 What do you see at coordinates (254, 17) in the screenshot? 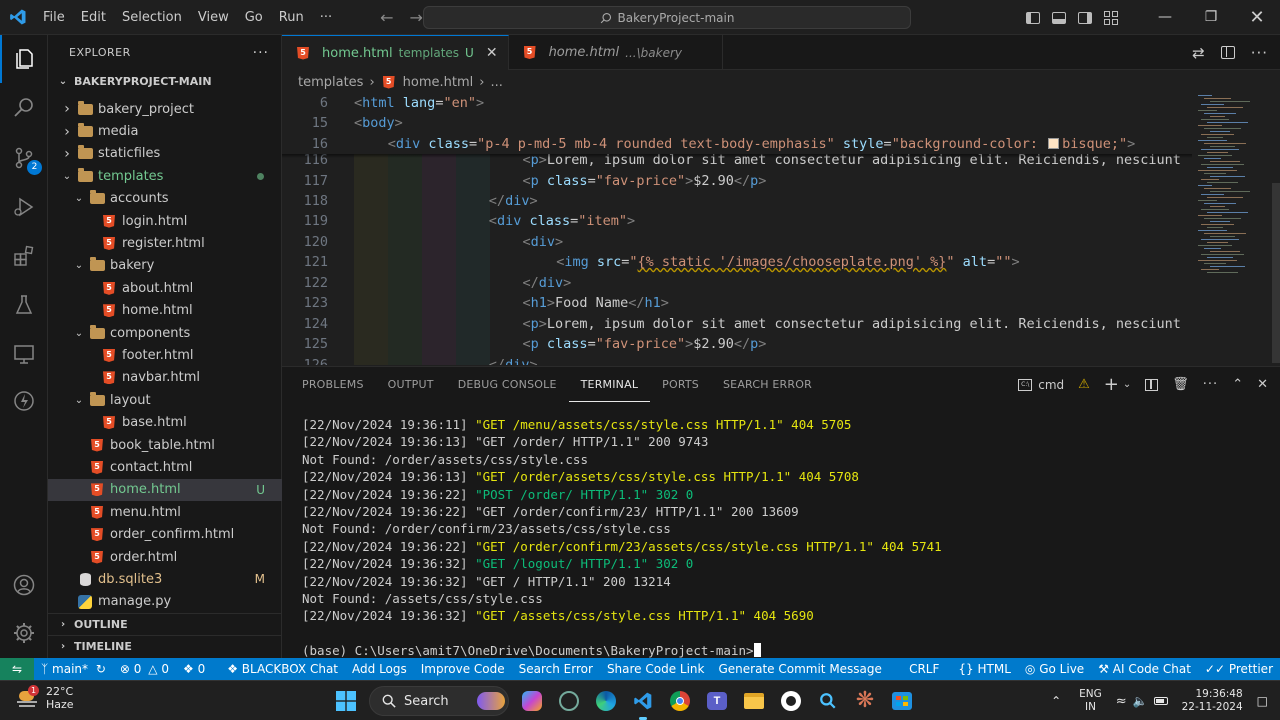
I see `menu-go: Go` at bounding box center [254, 17].